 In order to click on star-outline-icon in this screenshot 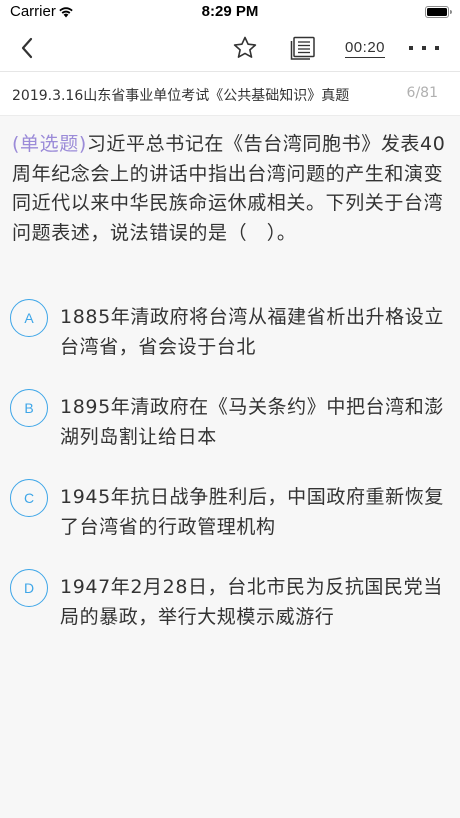, I will do `click(245, 47)`.